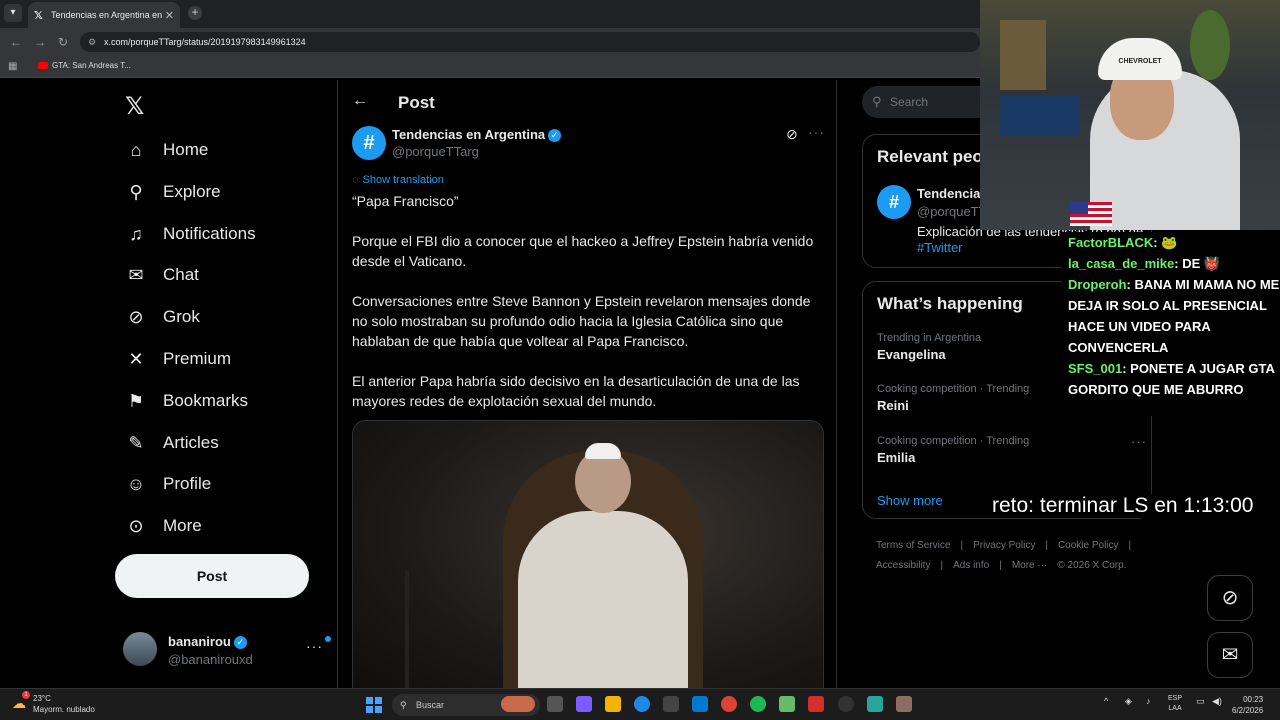  I want to click on video-app-icon, so click(816, 704).